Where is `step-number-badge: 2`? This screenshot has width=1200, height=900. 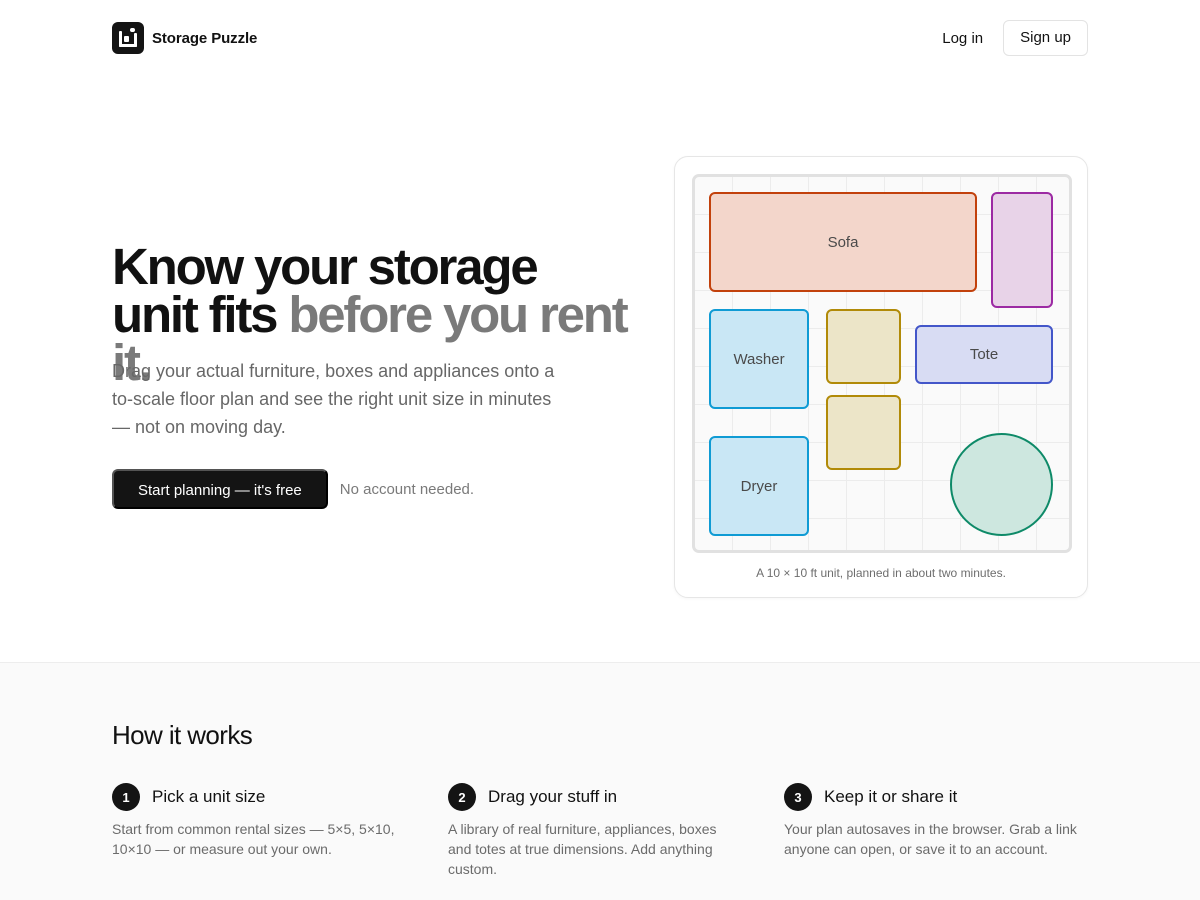
step-number-badge: 2 is located at coordinates (462, 797).